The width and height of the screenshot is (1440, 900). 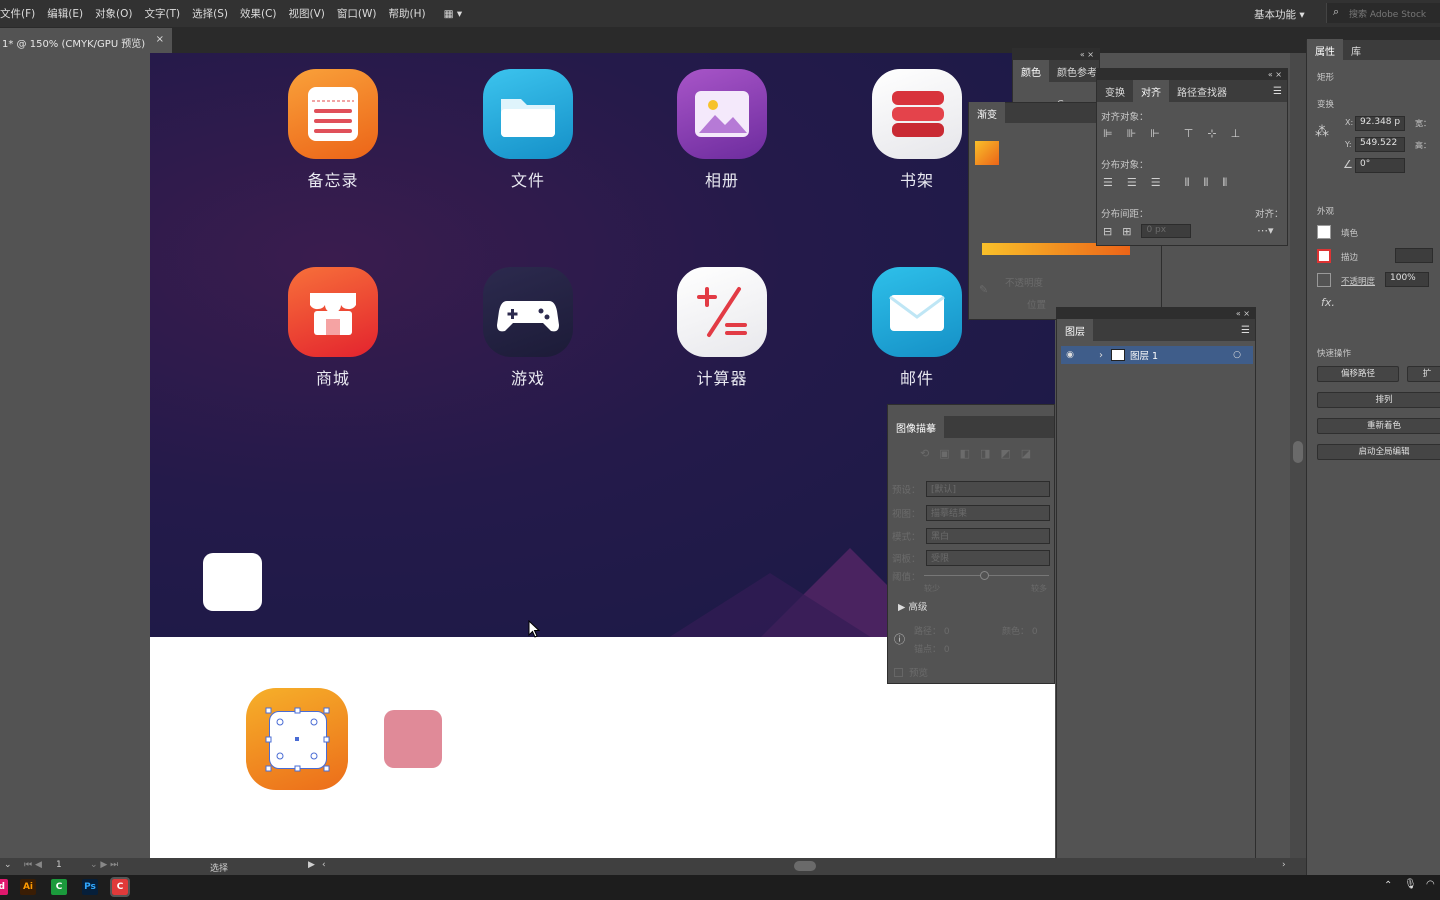 What do you see at coordinates (805, 866) in the screenshot?
I see `horizontal-scroll-thumb` at bounding box center [805, 866].